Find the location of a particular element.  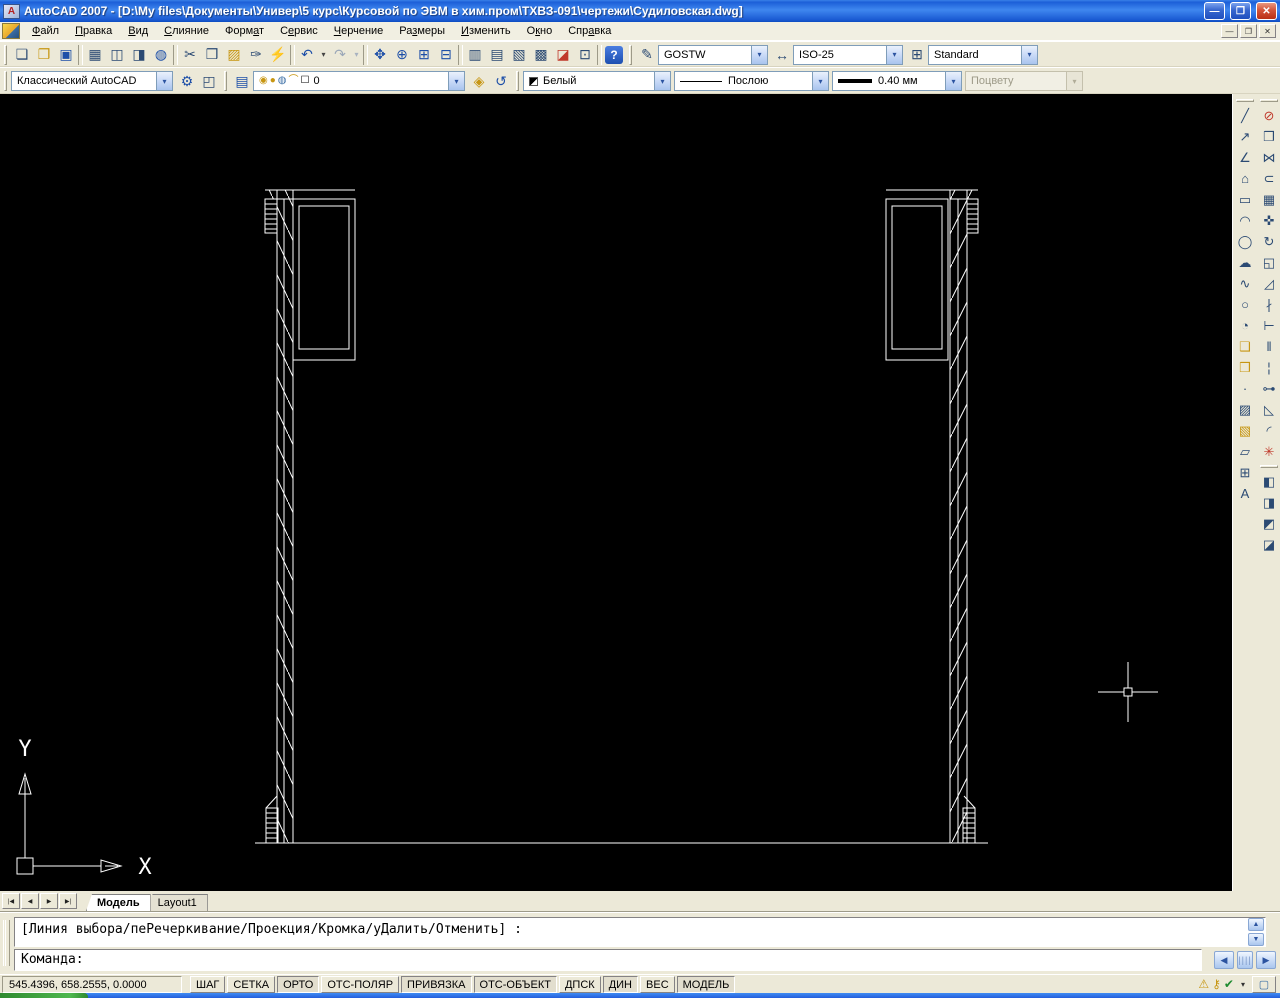

table-icon: ⊞ is located at coordinates (1245, 472).